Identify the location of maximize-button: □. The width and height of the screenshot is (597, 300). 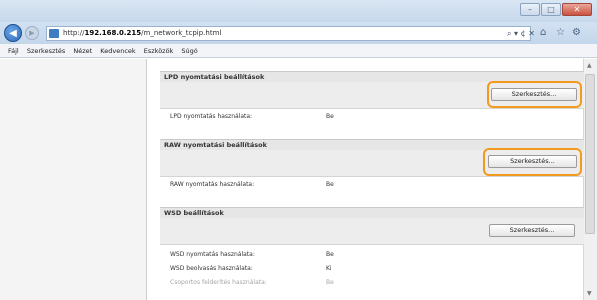
(551, 9).